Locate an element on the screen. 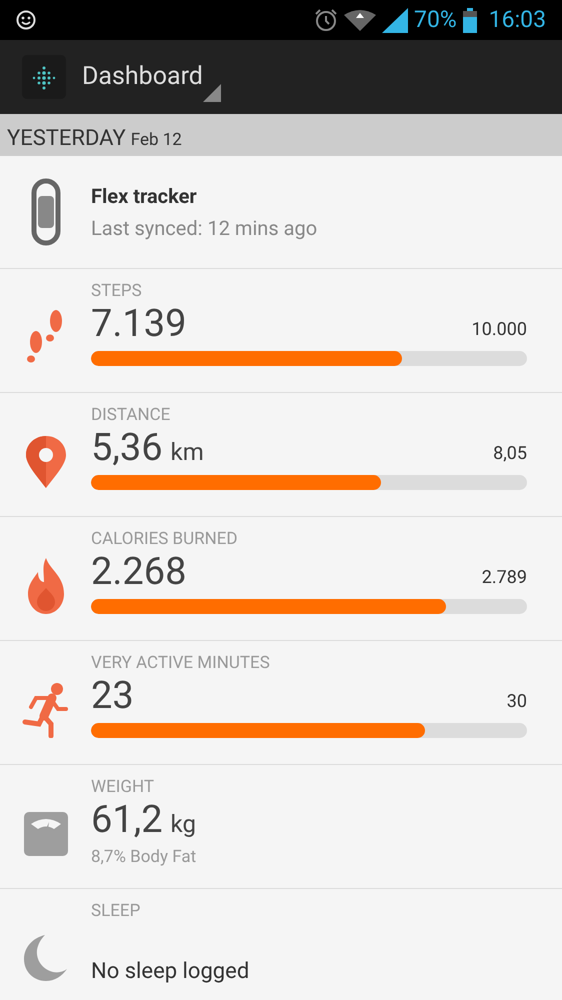 Image resolution: width=562 pixels, height=1000 pixels. tile-detail: 8,7% Body Fat is located at coordinates (144, 857).